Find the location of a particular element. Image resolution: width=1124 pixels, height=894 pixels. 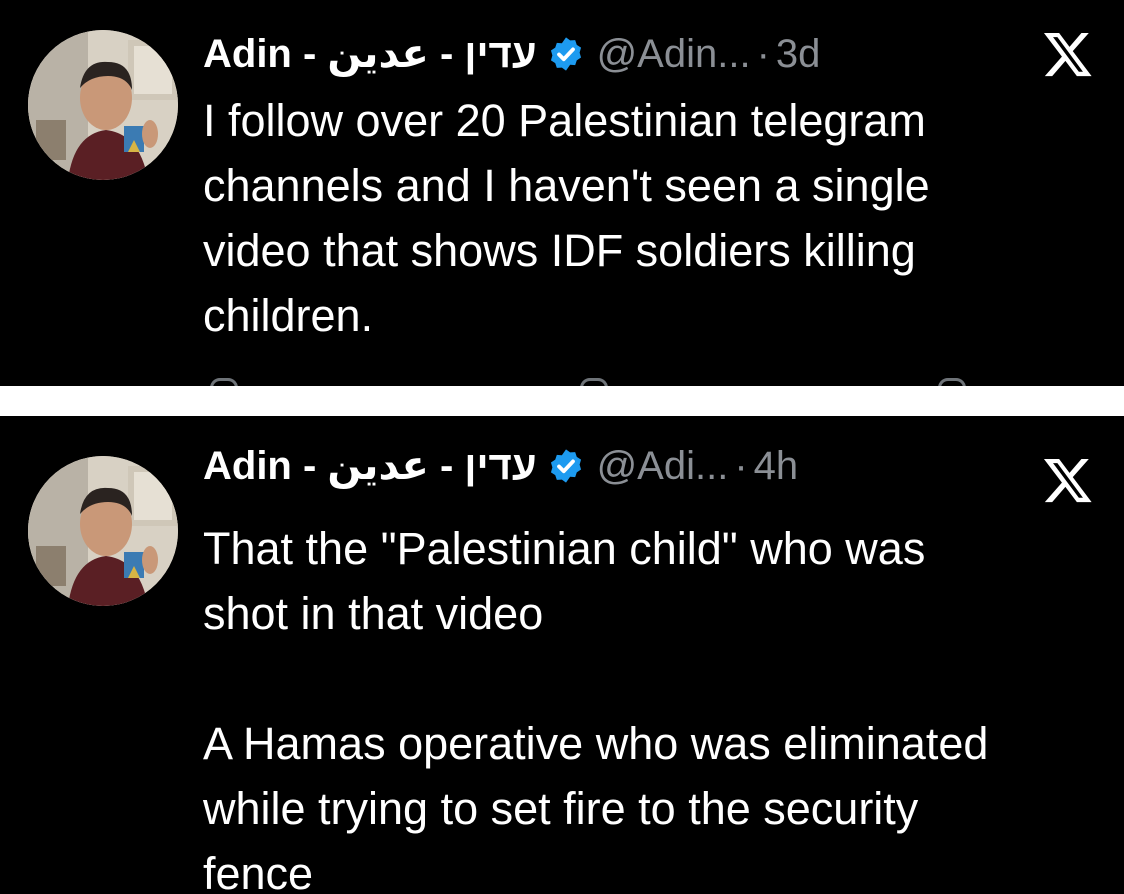

timestamp: 3d is located at coordinates (798, 54).